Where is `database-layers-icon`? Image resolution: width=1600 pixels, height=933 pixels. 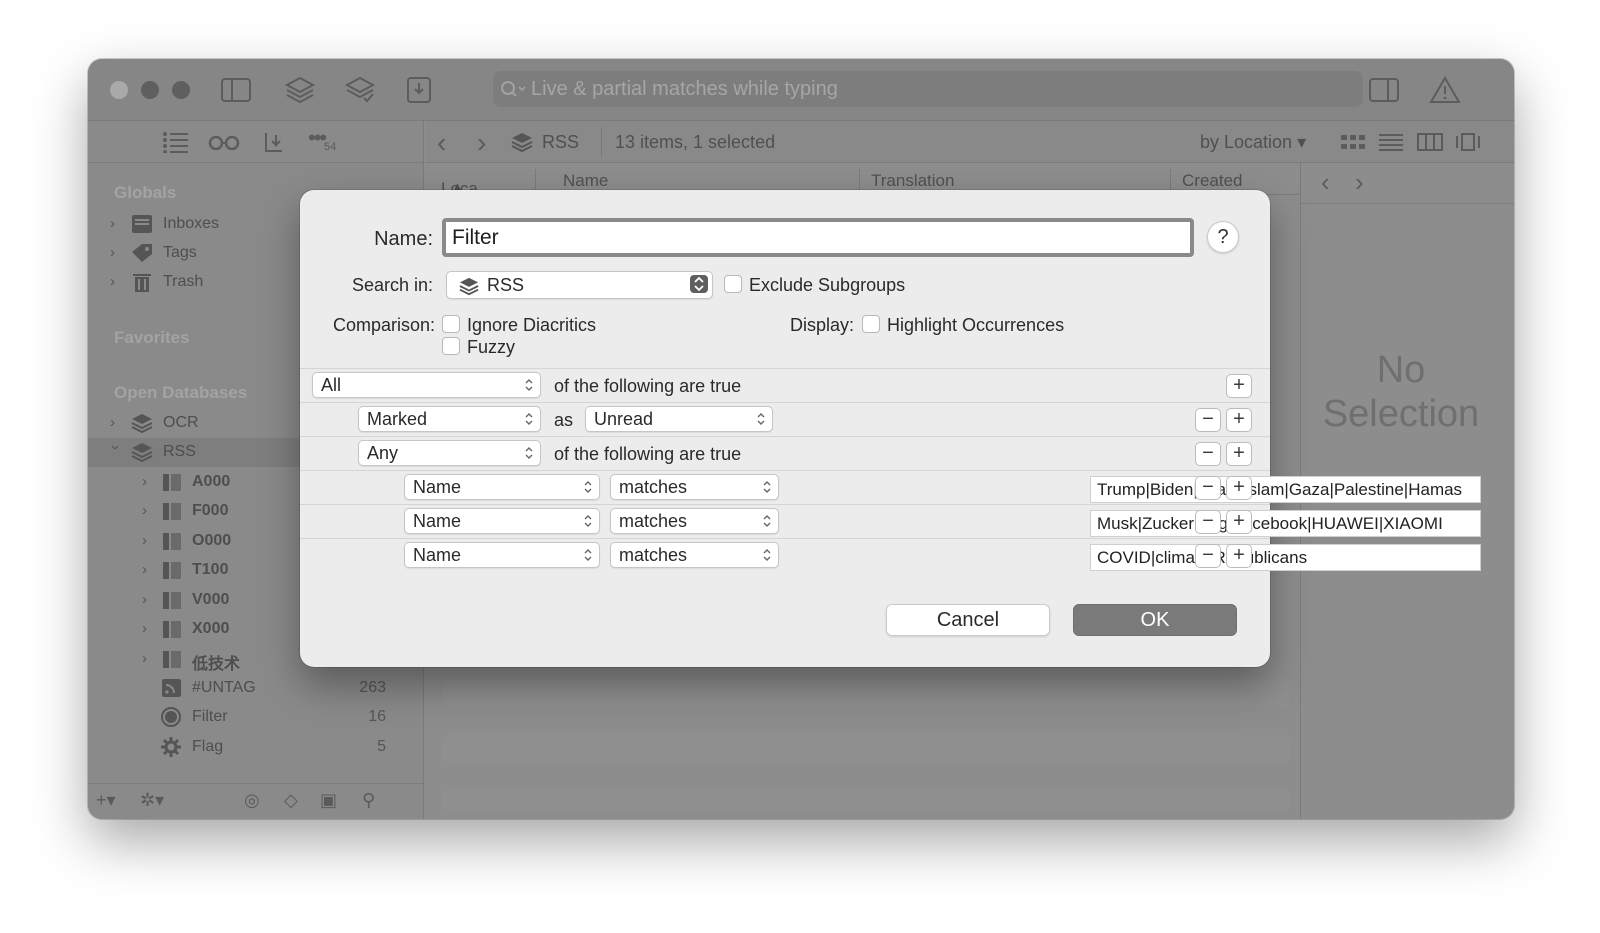 database-layers-icon is located at coordinates (300, 90).